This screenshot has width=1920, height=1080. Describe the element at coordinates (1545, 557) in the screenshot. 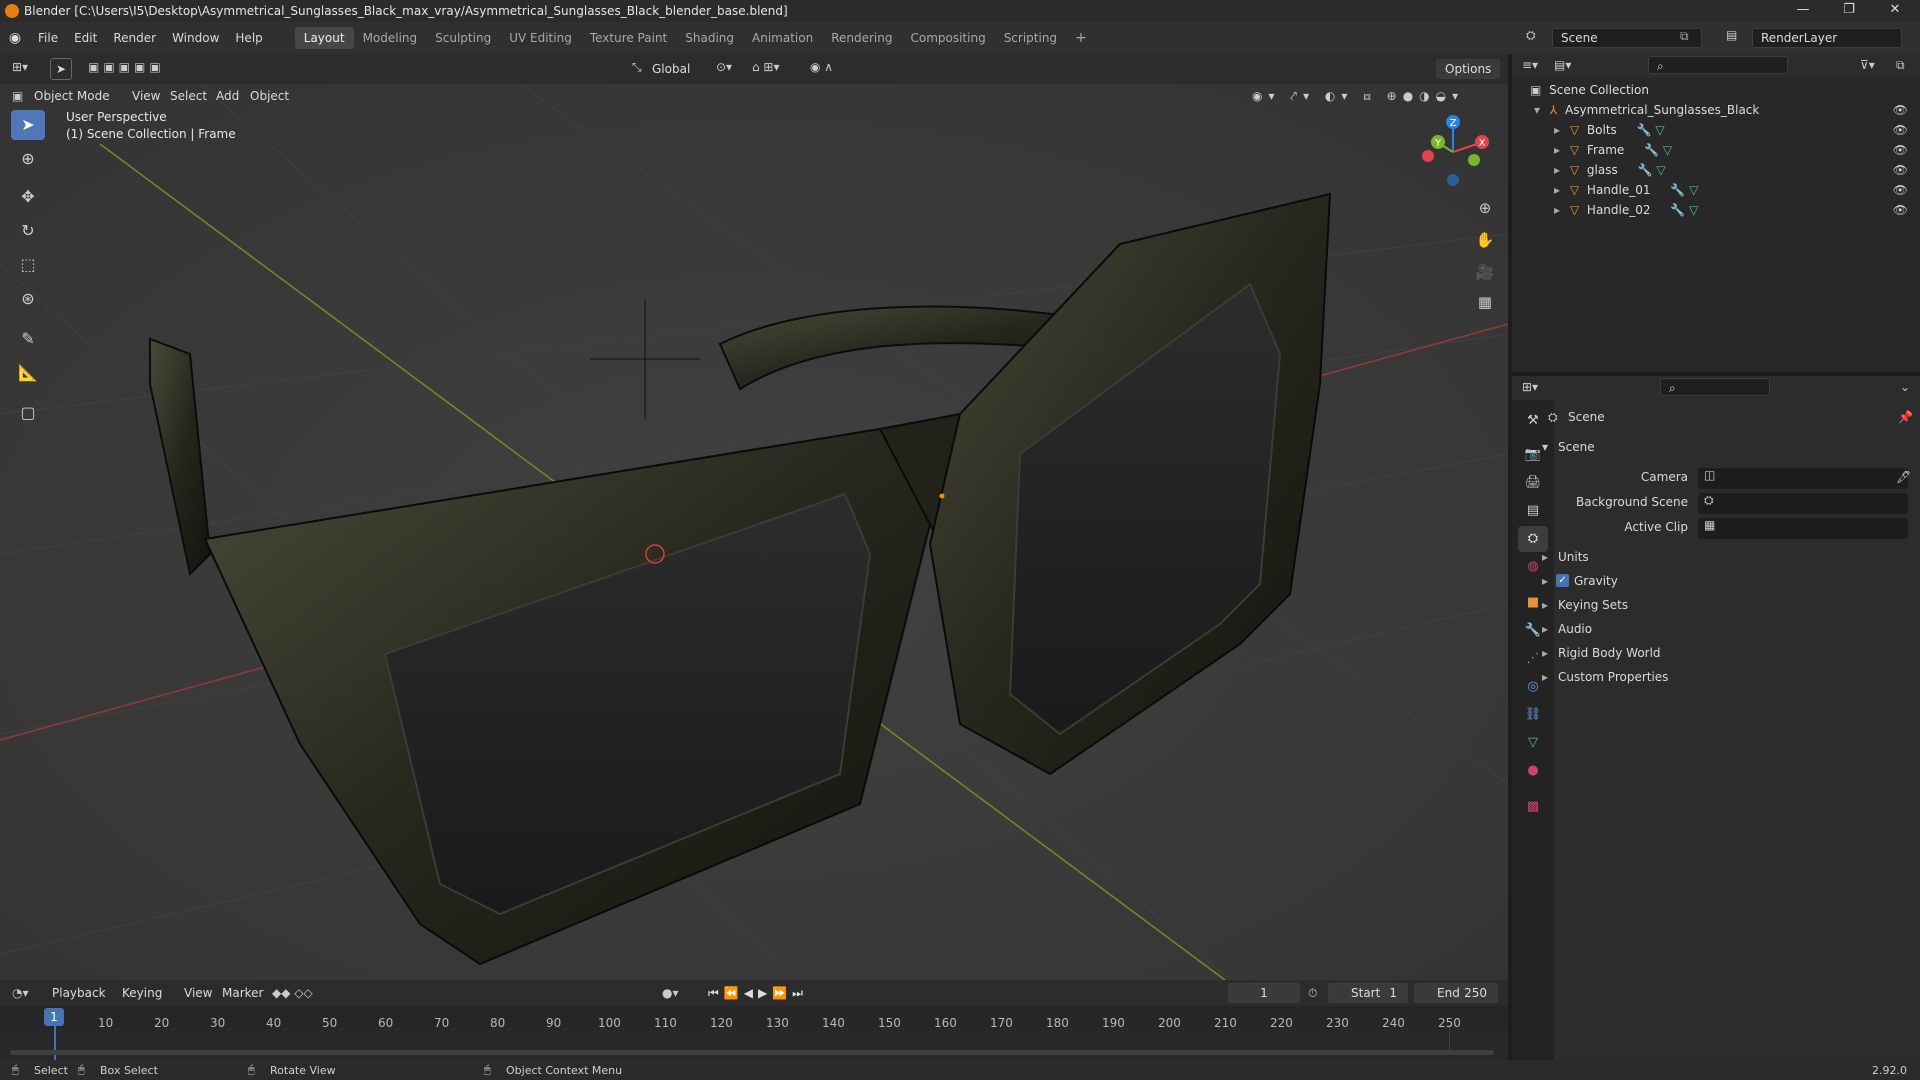

I see `units-arrow-icon: ▸` at that location.